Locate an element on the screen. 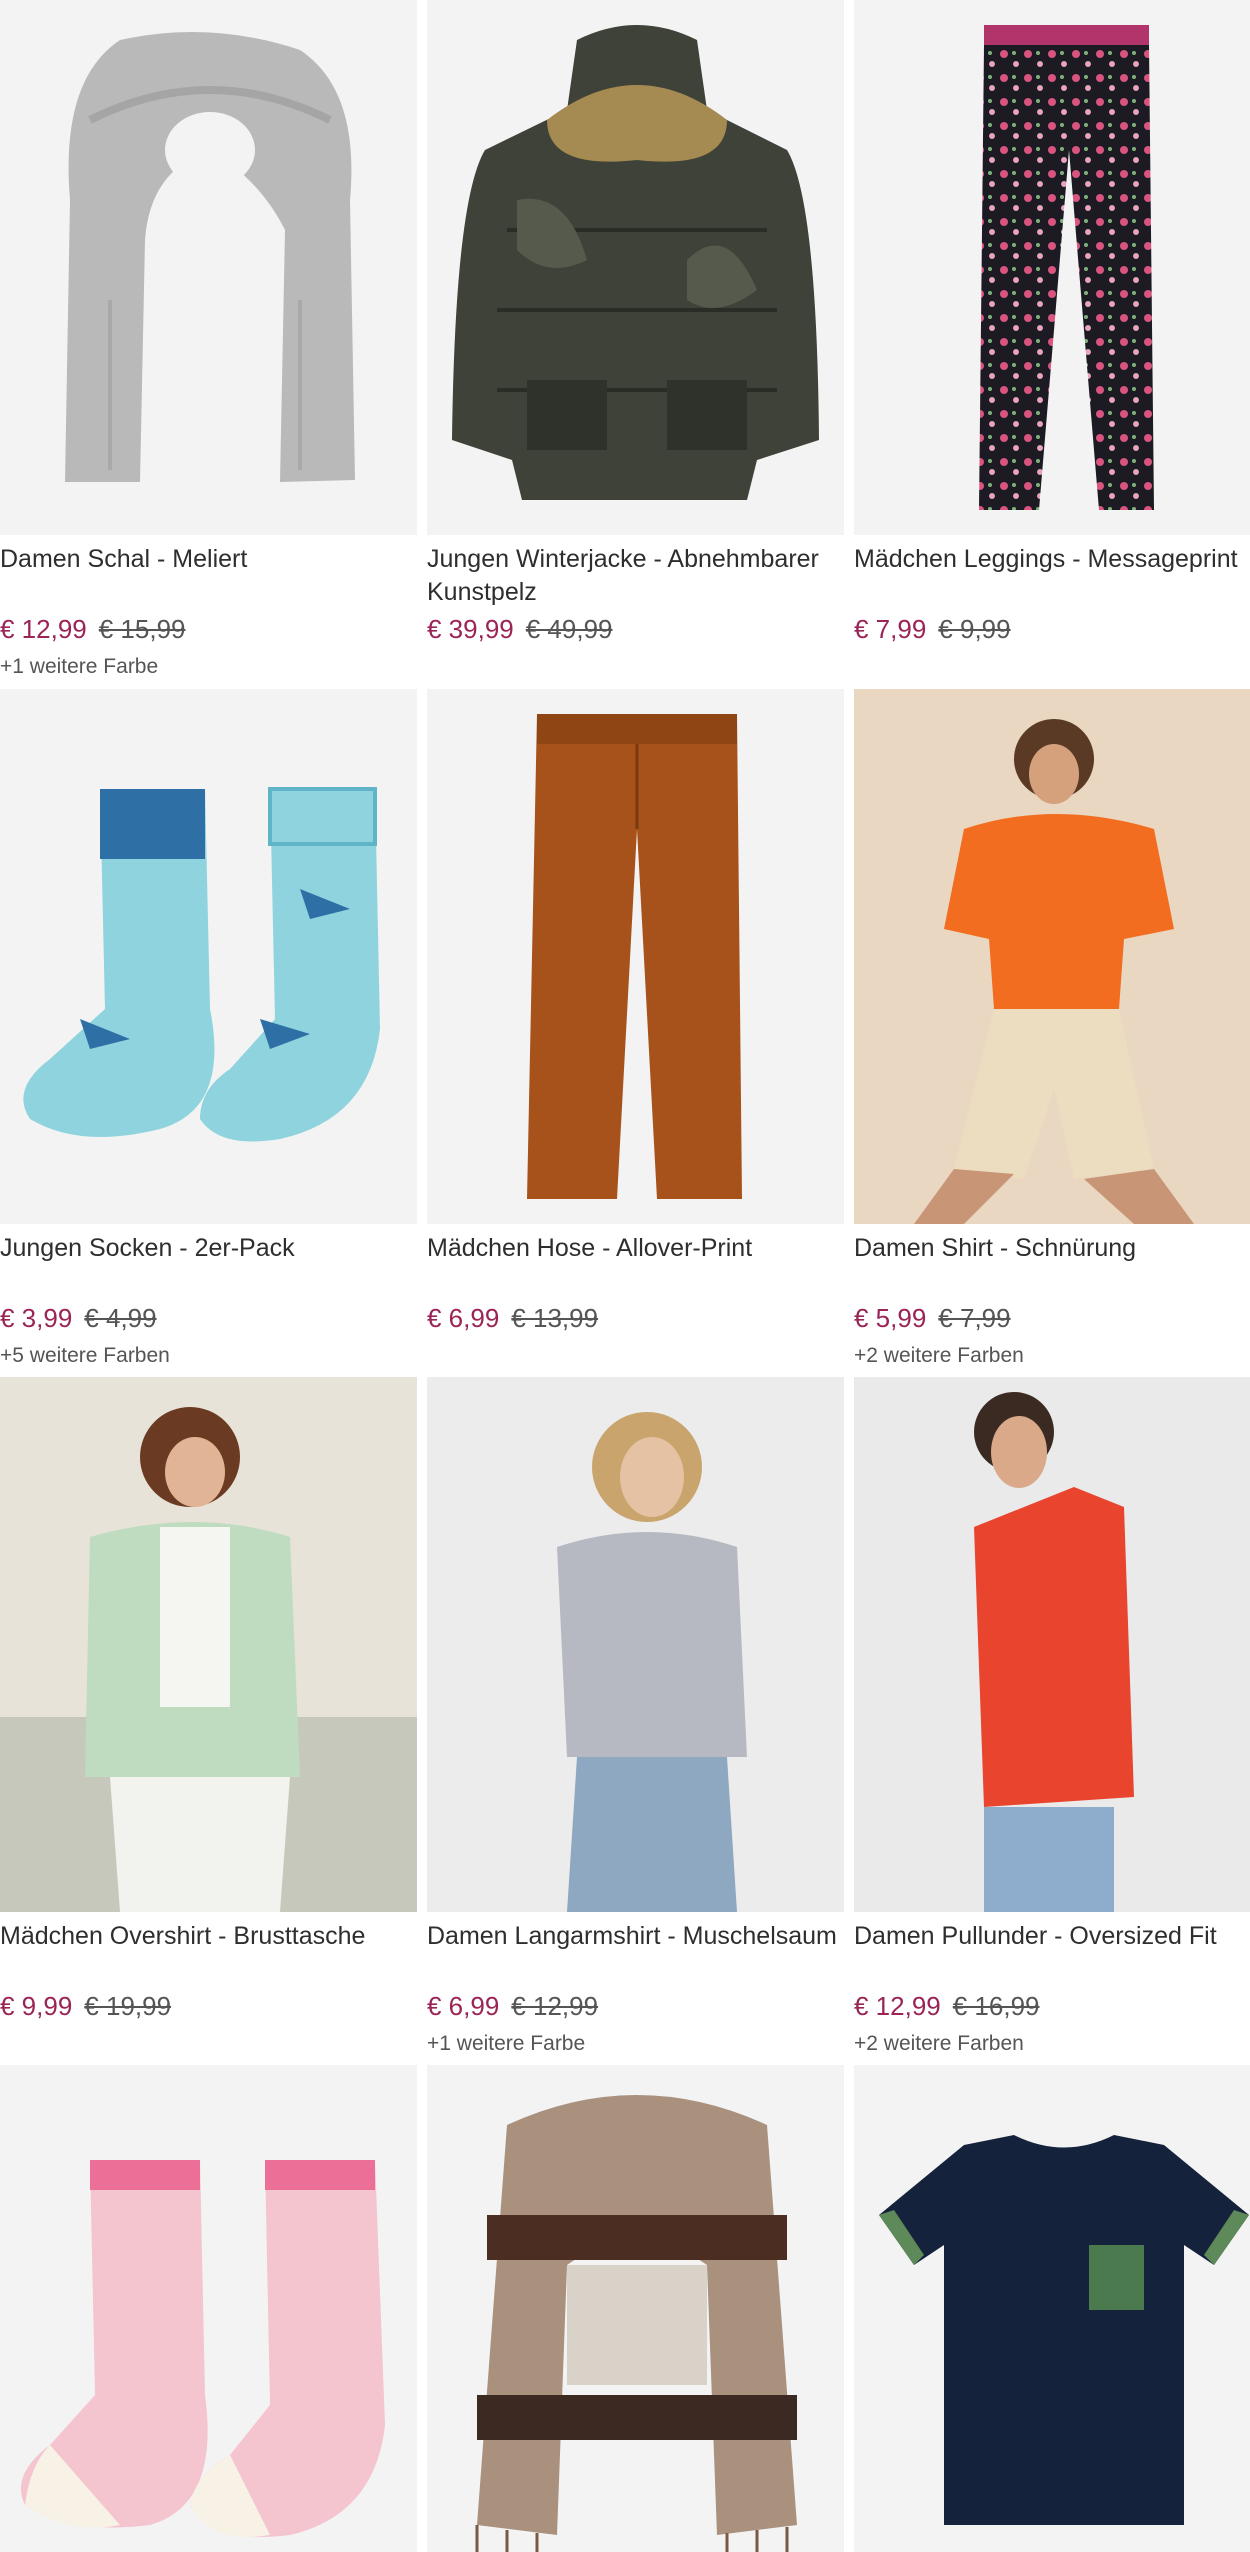 The image size is (1250, 2552). leggings-icon is located at coordinates (1066, 267).